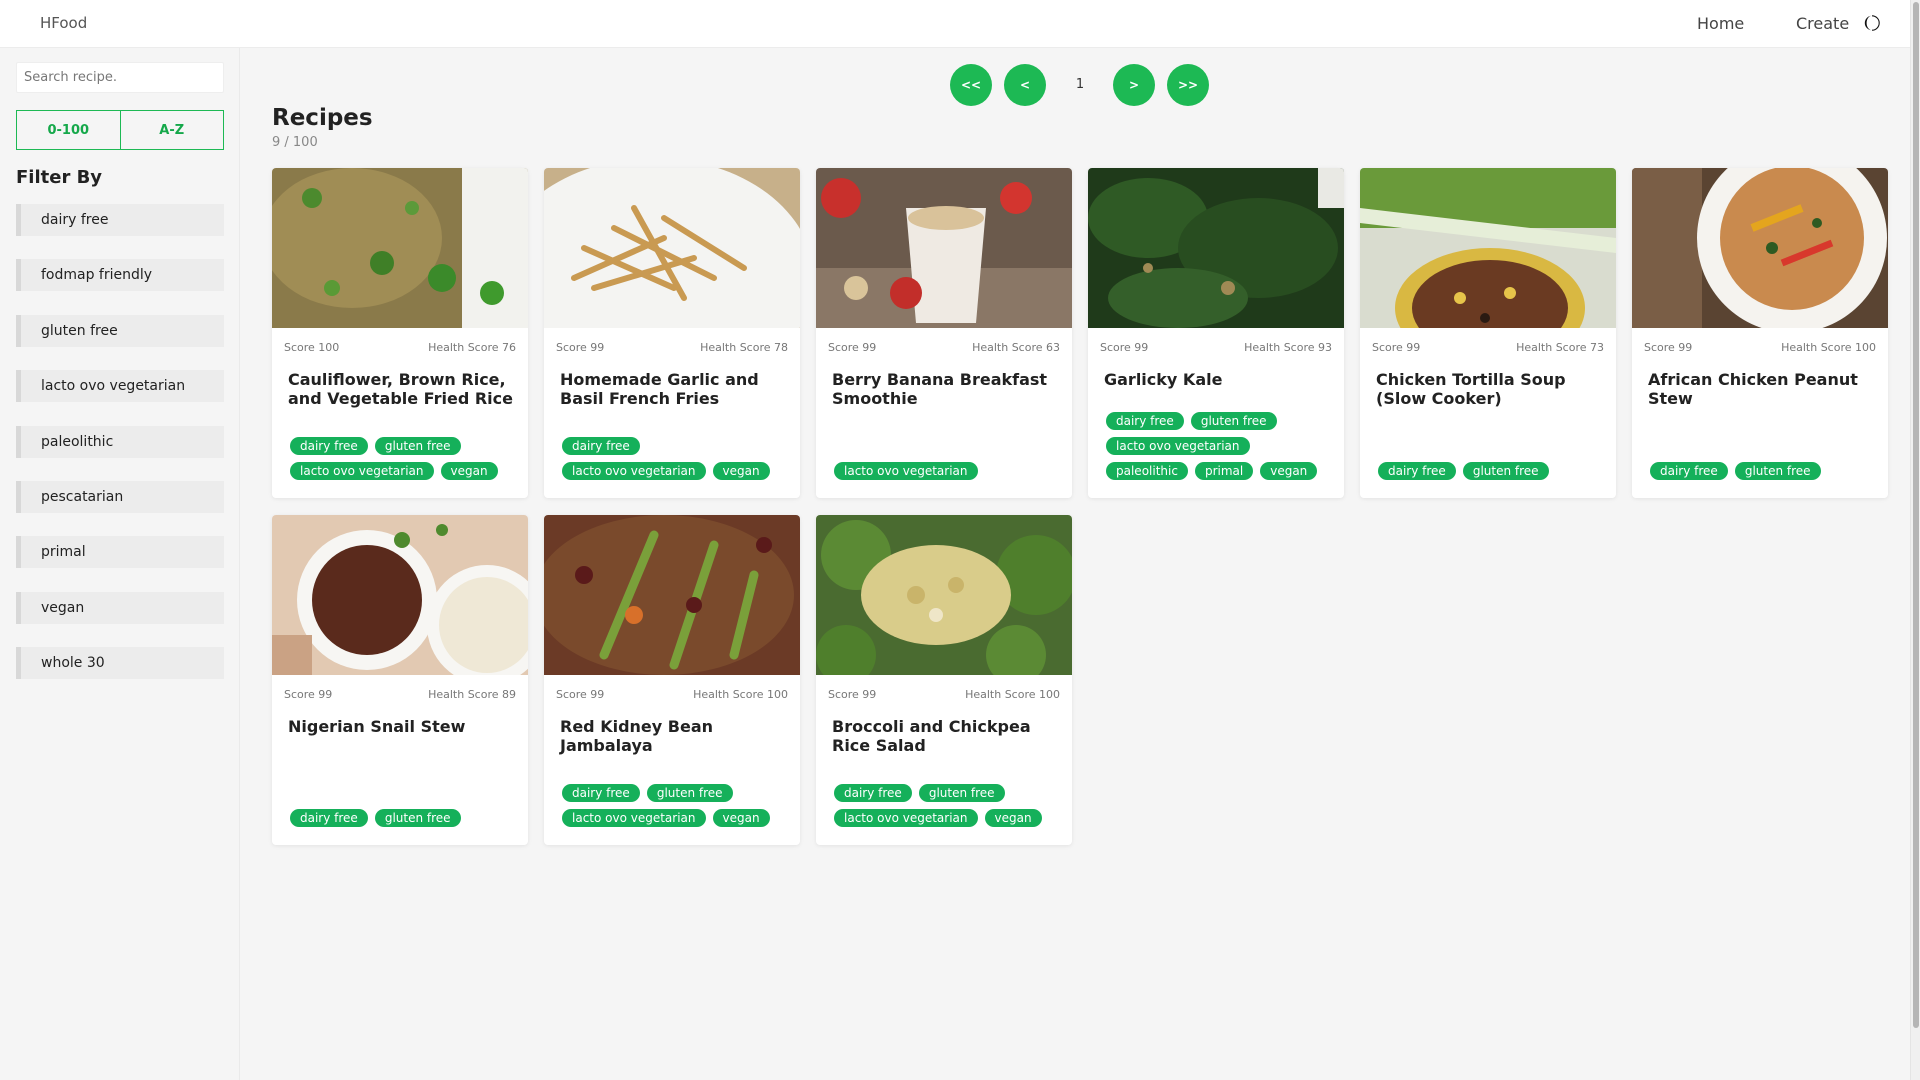  I want to click on sort-toggle-group: 0-100 A-Z, so click(120, 130).